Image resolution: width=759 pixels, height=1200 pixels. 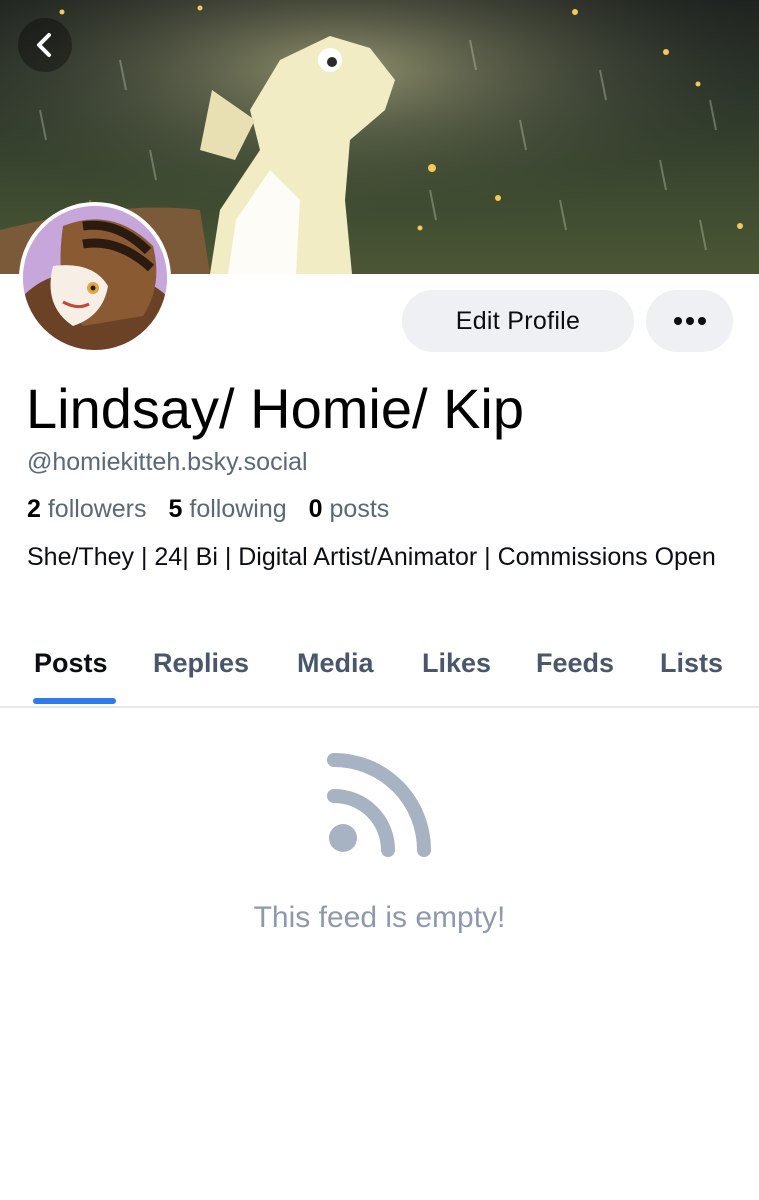 I want to click on following-count: 5, so click(x=175, y=509).